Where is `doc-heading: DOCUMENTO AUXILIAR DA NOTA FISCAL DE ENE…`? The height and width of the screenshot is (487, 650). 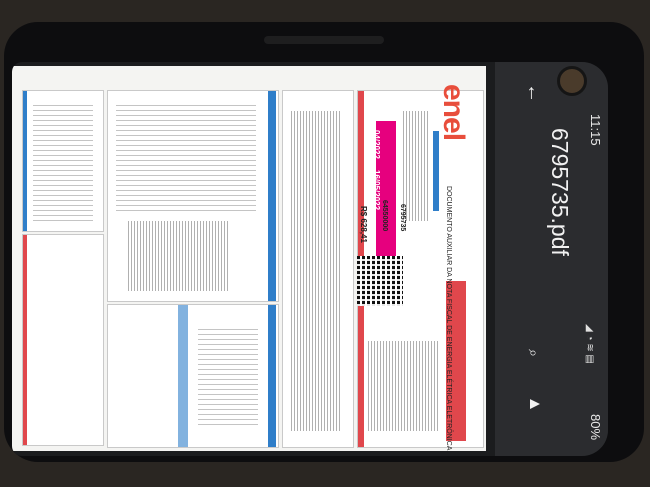
doc-heading: DOCUMENTO AUXILIAR DA NOTA FISCAL DE ENE… is located at coordinates (448, 318).